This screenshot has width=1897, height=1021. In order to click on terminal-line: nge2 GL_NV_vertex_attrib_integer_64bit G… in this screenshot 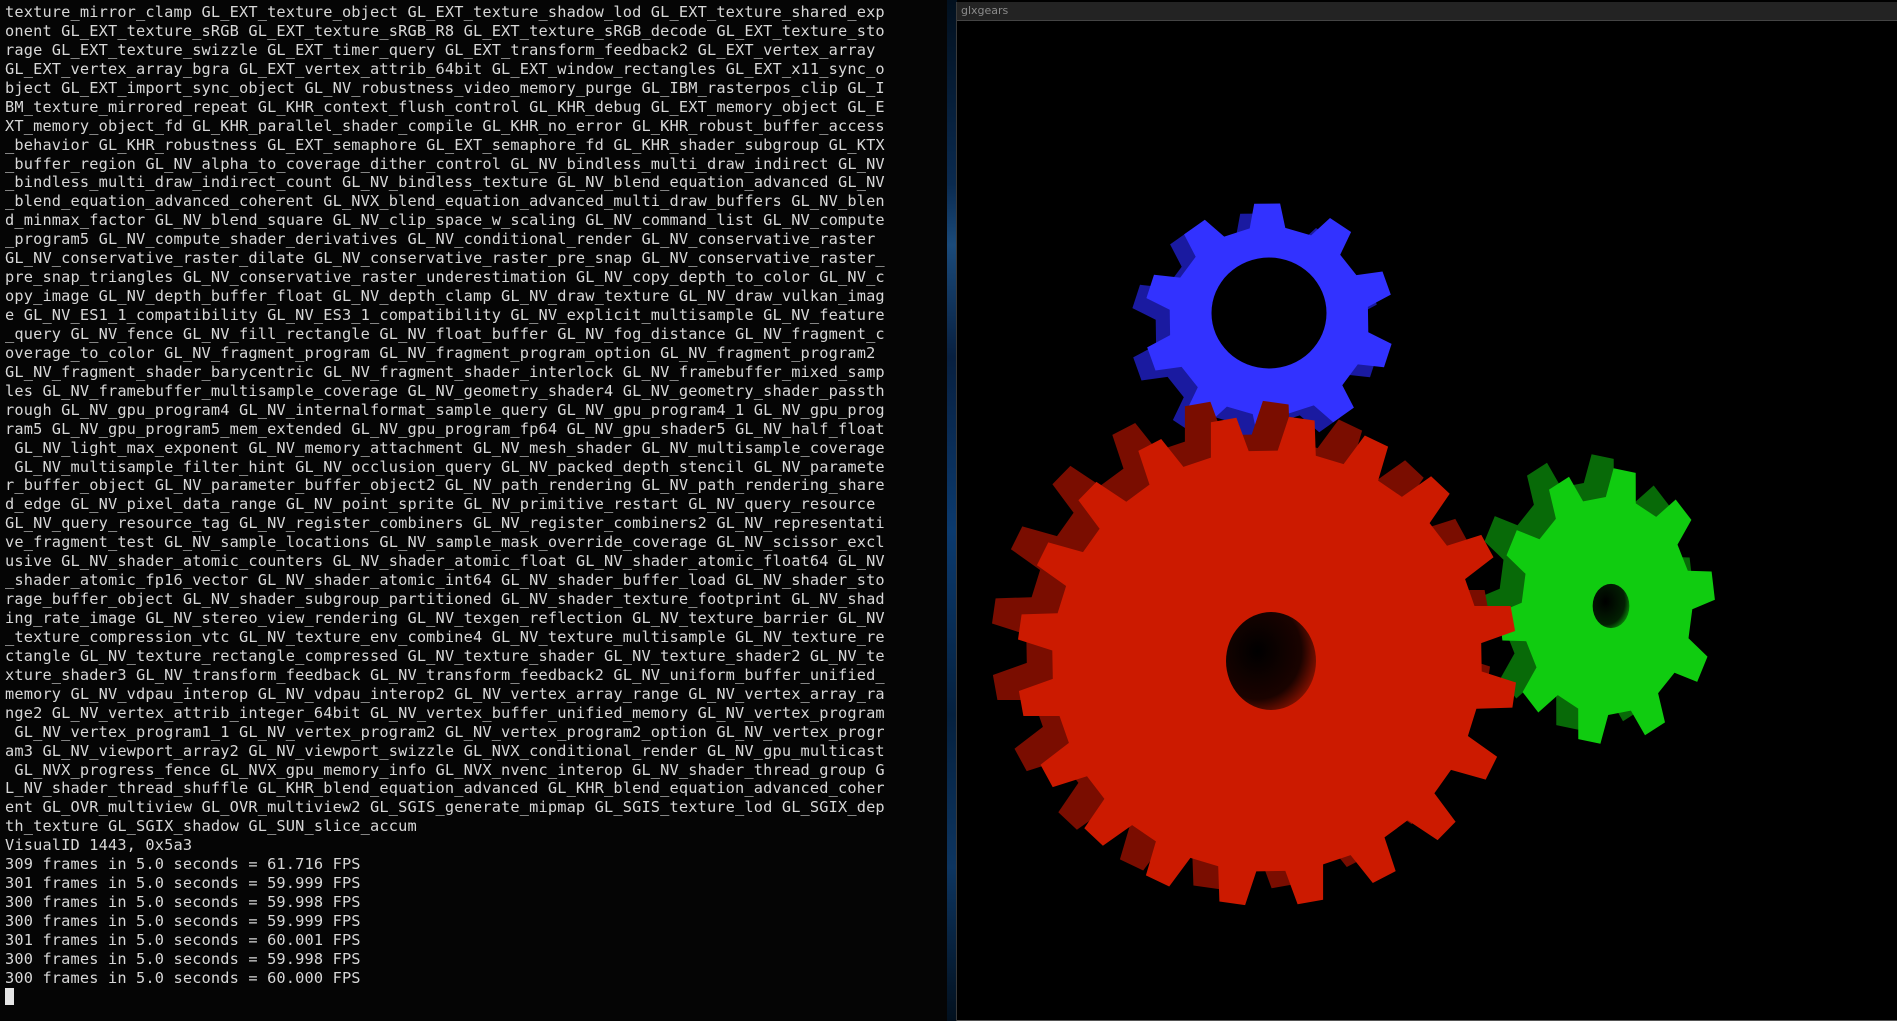, I will do `click(445, 712)`.